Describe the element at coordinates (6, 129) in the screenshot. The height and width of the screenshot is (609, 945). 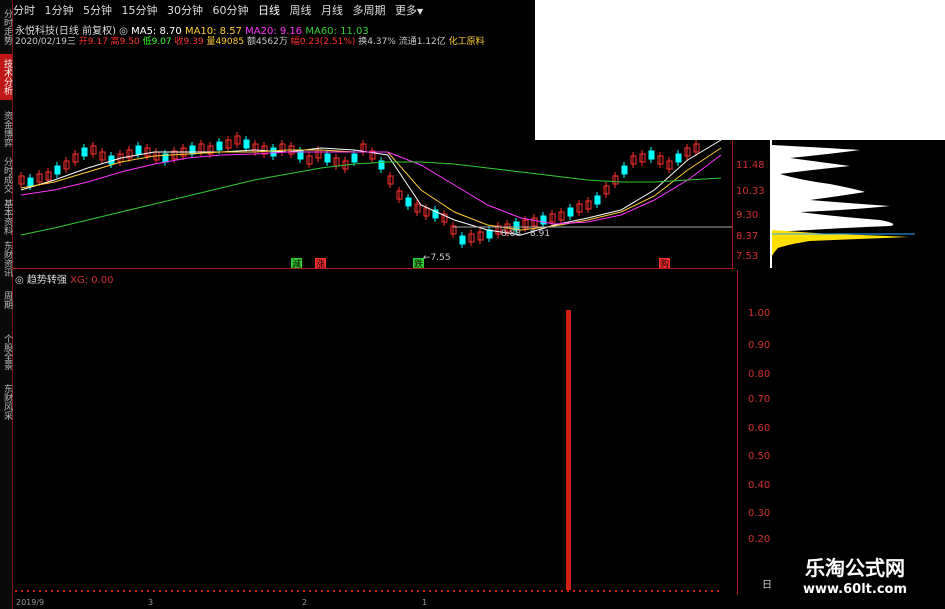
I see `sidebar-item-zijin: 资金博弈` at that location.